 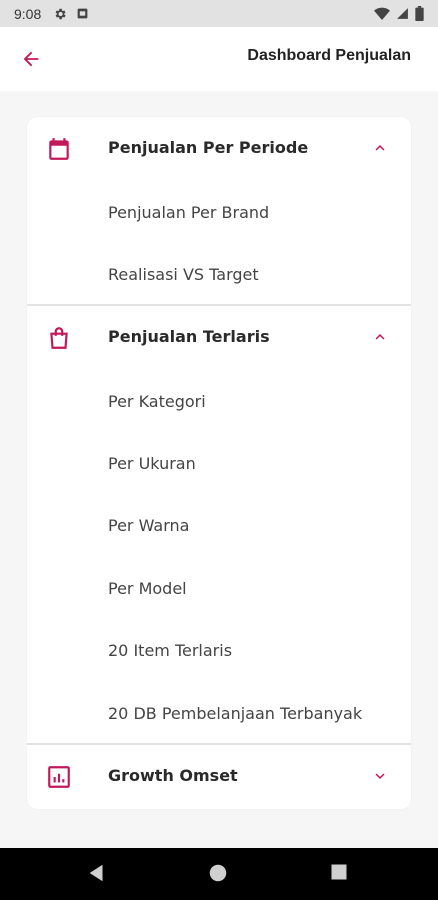 What do you see at coordinates (189, 336) in the screenshot?
I see `section-label: Penjualan Terlaris` at bounding box center [189, 336].